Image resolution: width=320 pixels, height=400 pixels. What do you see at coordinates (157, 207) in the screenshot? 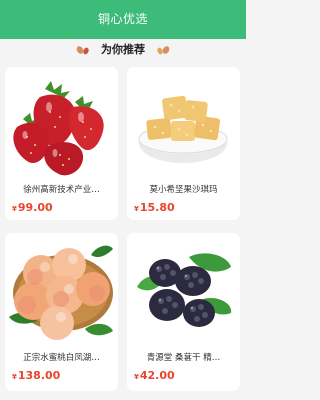
I see `price-value: 15.80` at bounding box center [157, 207].